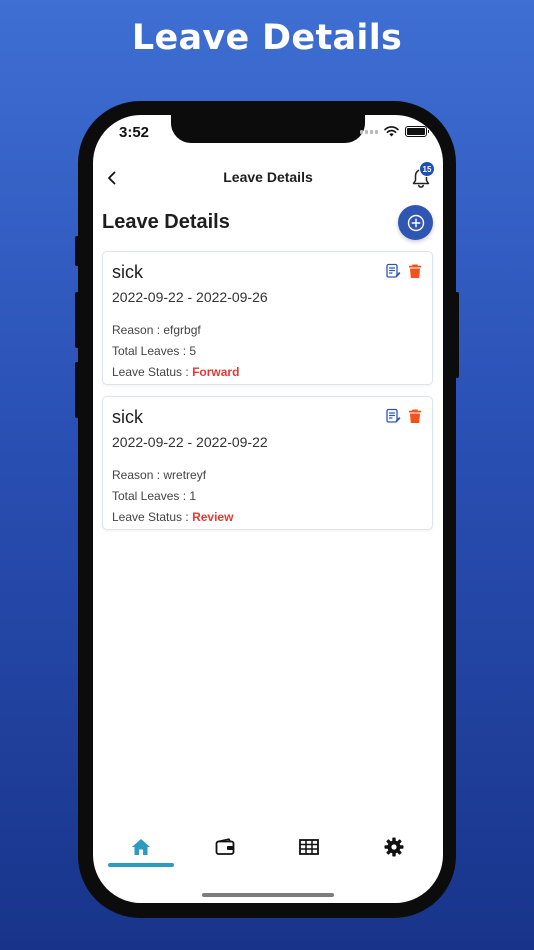 This screenshot has width=534, height=950. Describe the element at coordinates (417, 131) in the screenshot. I see `battery-icon` at that location.